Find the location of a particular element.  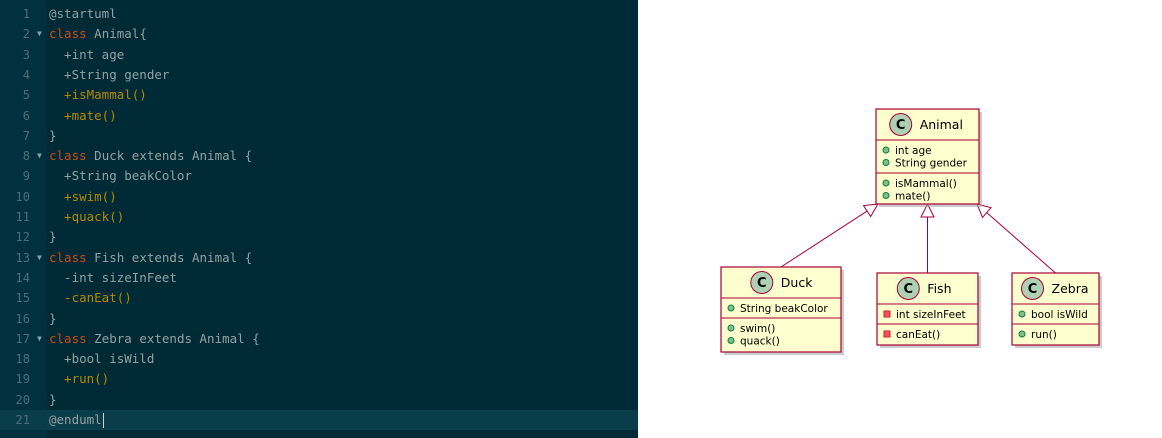

text-token: -int sizeInFeet is located at coordinates (113, 277).